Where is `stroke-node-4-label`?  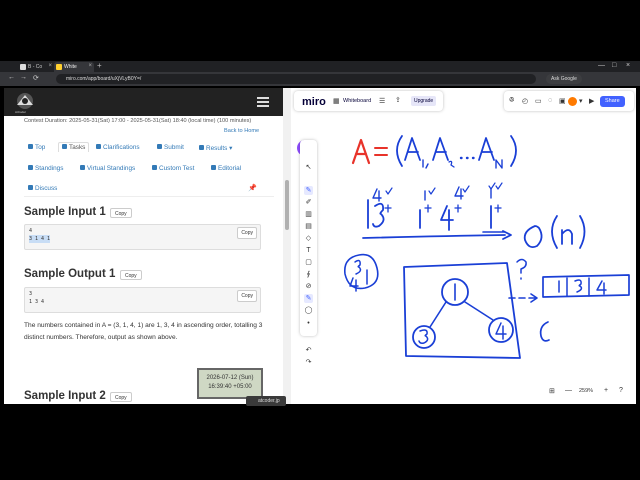
stroke-node-4-label is located at coordinates (501, 331).